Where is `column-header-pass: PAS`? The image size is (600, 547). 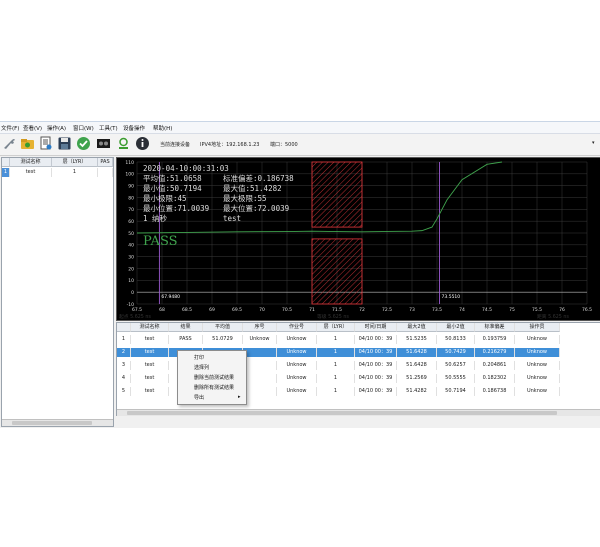
column-header-pass: PAS is located at coordinates (105, 162).